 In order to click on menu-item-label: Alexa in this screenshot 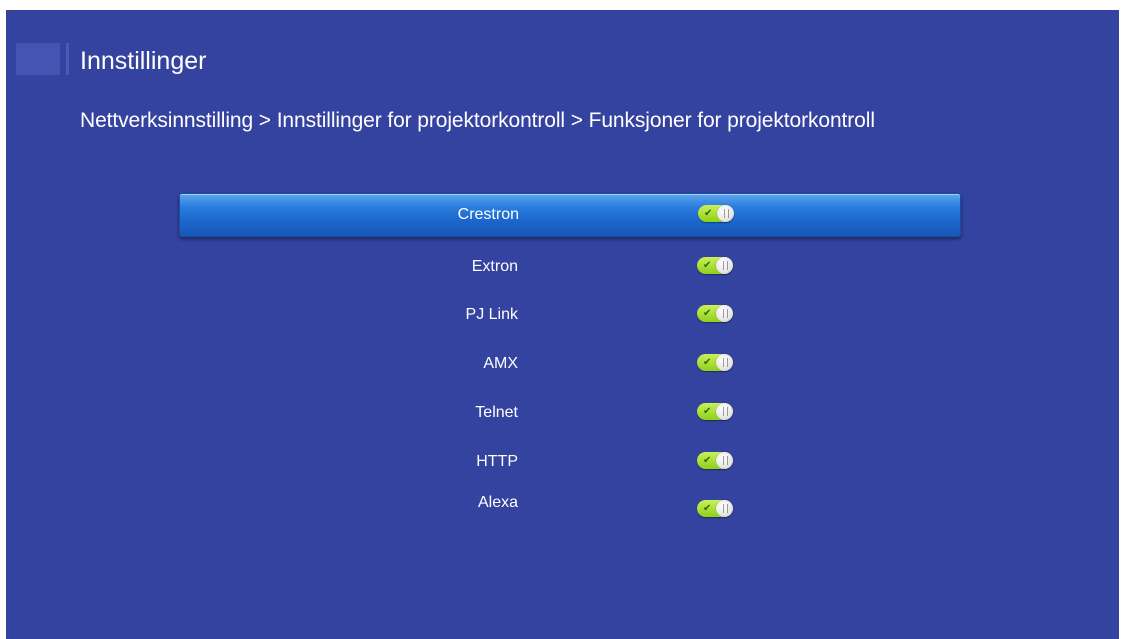, I will do `click(497, 502)`.